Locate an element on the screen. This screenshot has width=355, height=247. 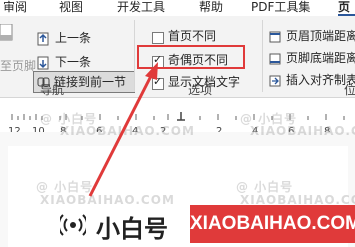
brand-url-badge: XIAOBAIHAO.COM is located at coordinates (272, 224).